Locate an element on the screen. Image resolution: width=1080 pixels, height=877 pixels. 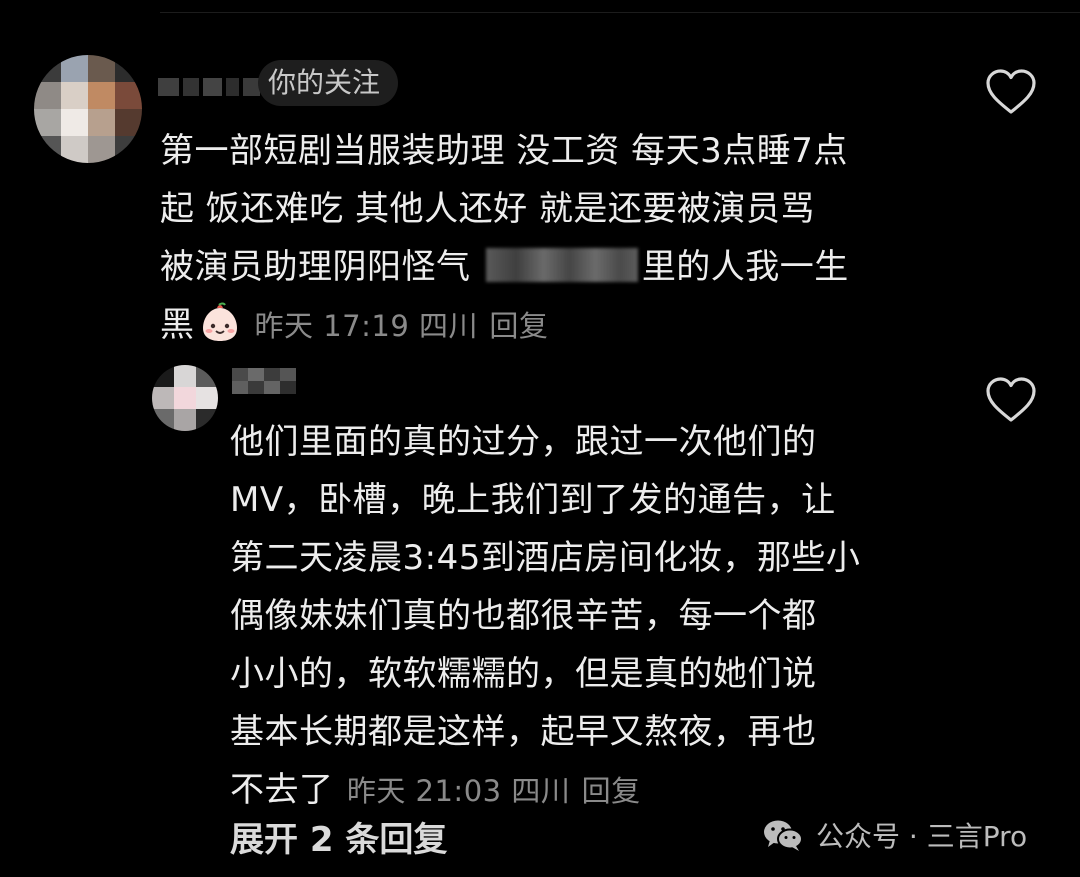
expand-replies-button: 展开 2 条回复 is located at coordinates (338, 840).